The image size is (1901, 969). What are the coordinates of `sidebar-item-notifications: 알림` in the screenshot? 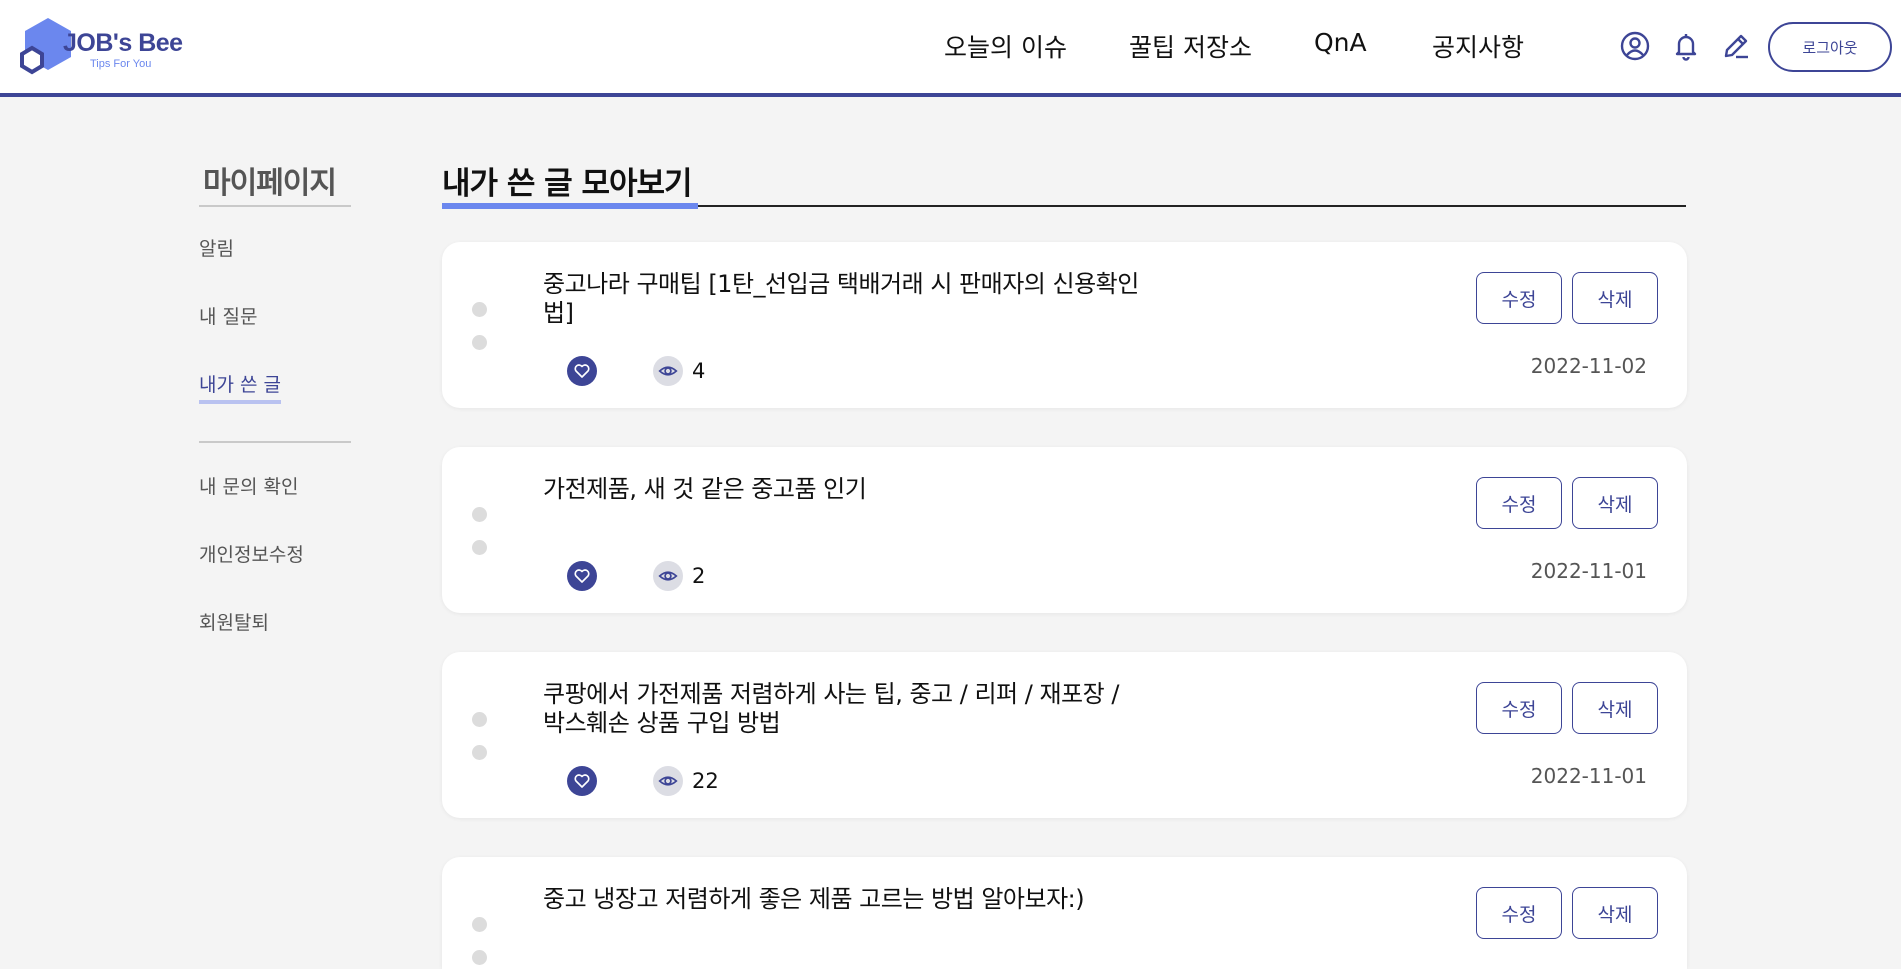 It's located at (216, 247).